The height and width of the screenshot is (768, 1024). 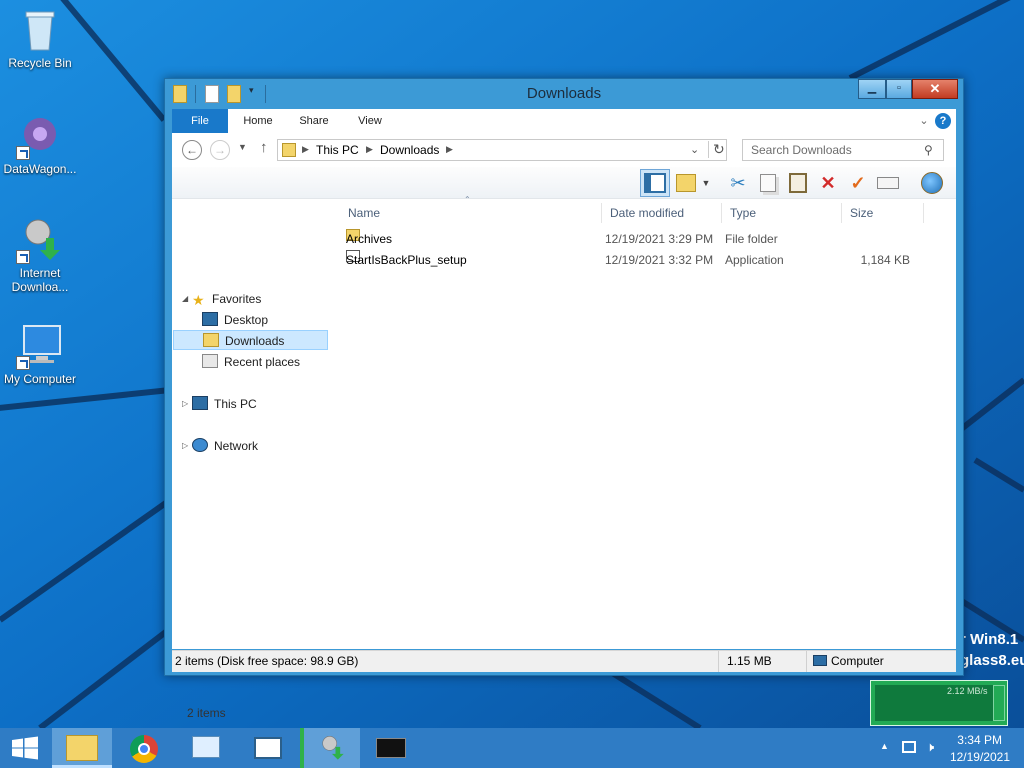 I want to click on title-bar: ▾ Downloads ▁ ▫ ✕, so click(x=564, y=94).